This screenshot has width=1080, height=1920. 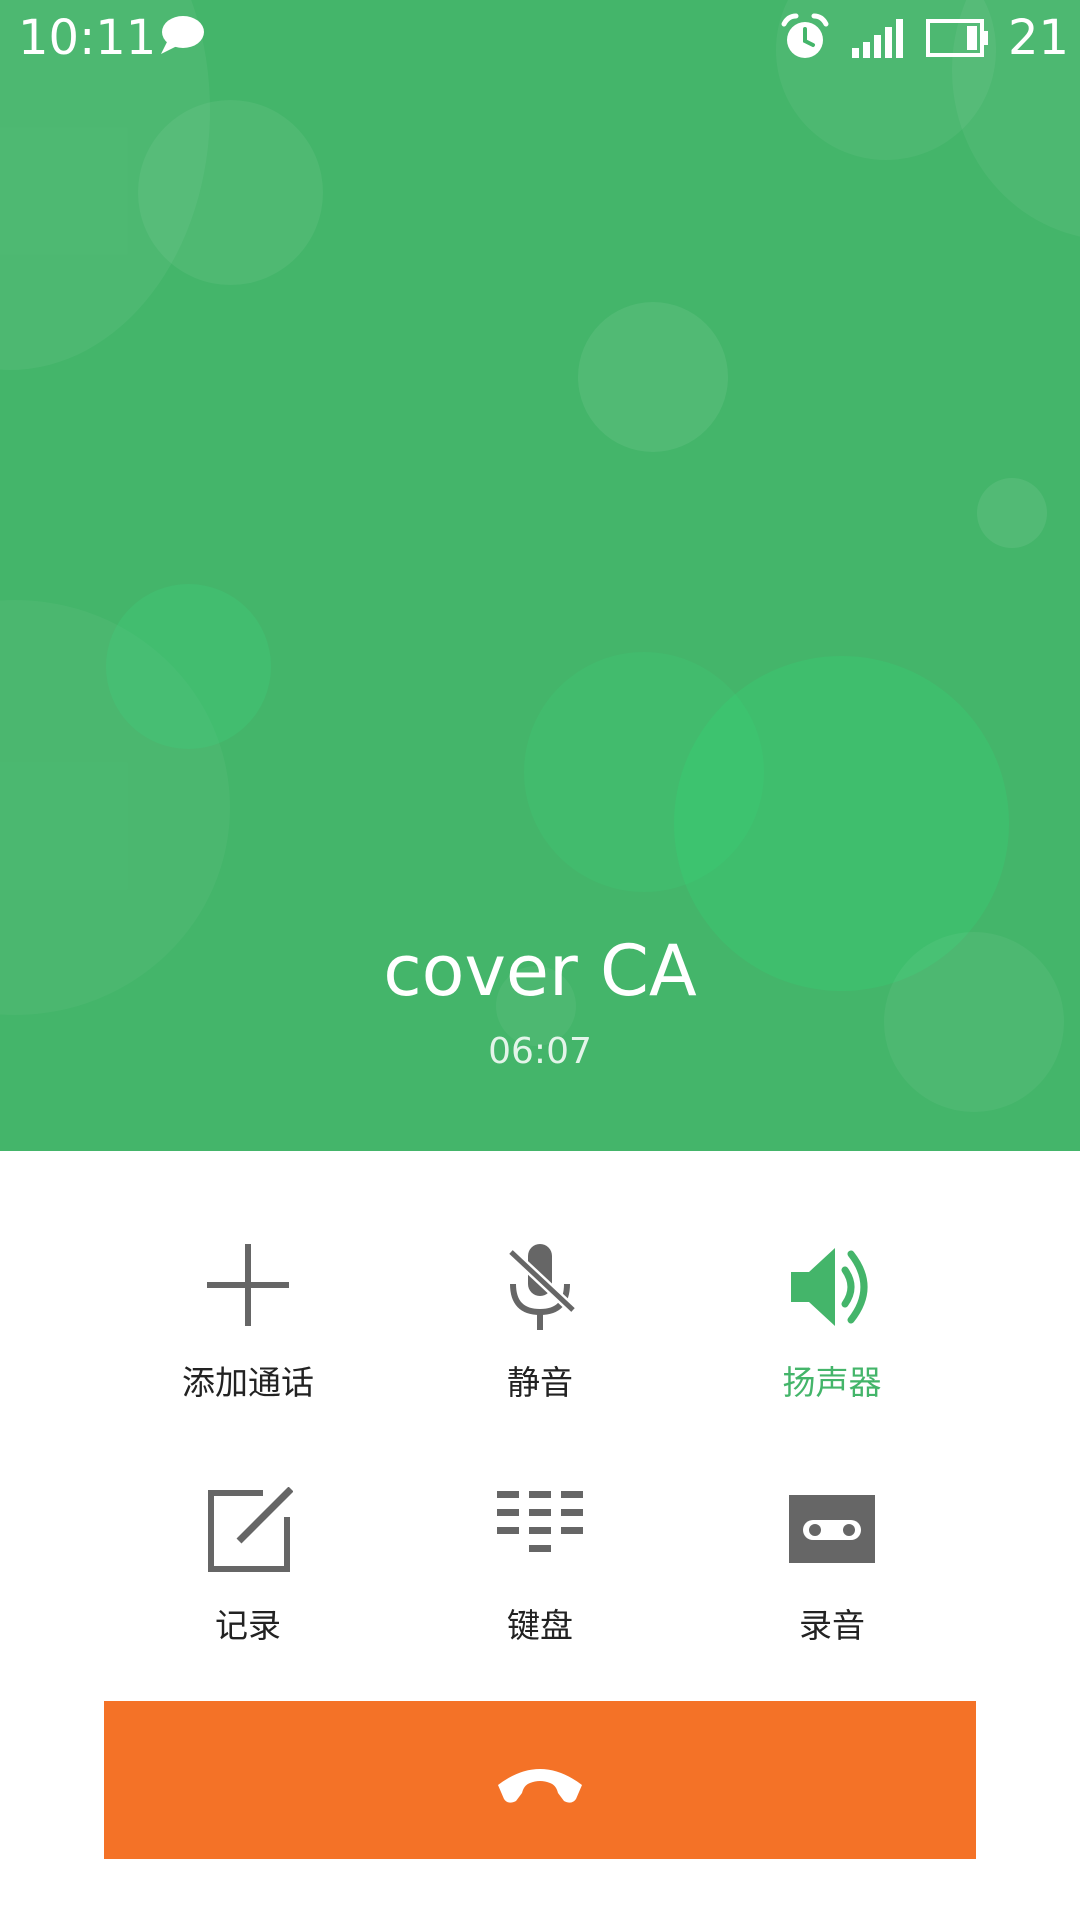 What do you see at coordinates (248, 1339) in the screenshot?
I see `add-call-button: 添加通话` at bounding box center [248, 1339].